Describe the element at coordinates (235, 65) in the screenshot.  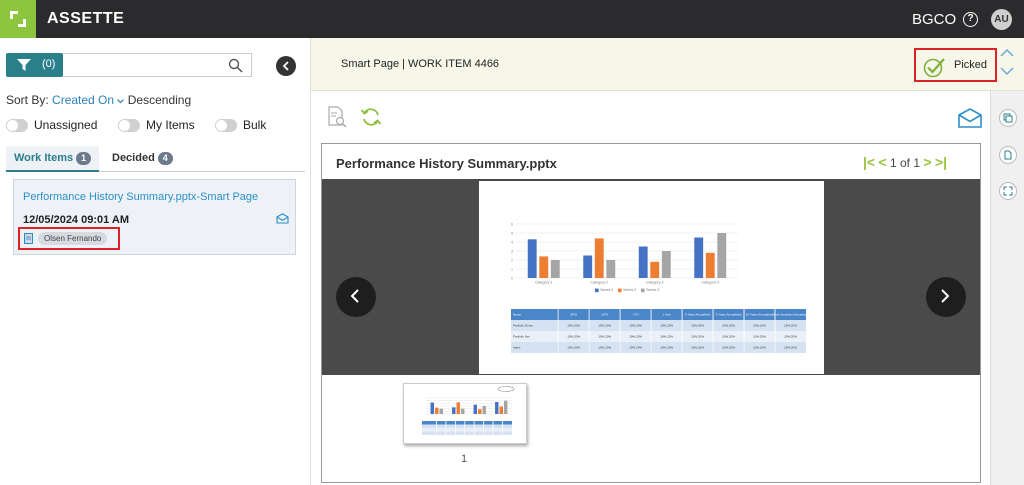
I see `search-icon` at that location.